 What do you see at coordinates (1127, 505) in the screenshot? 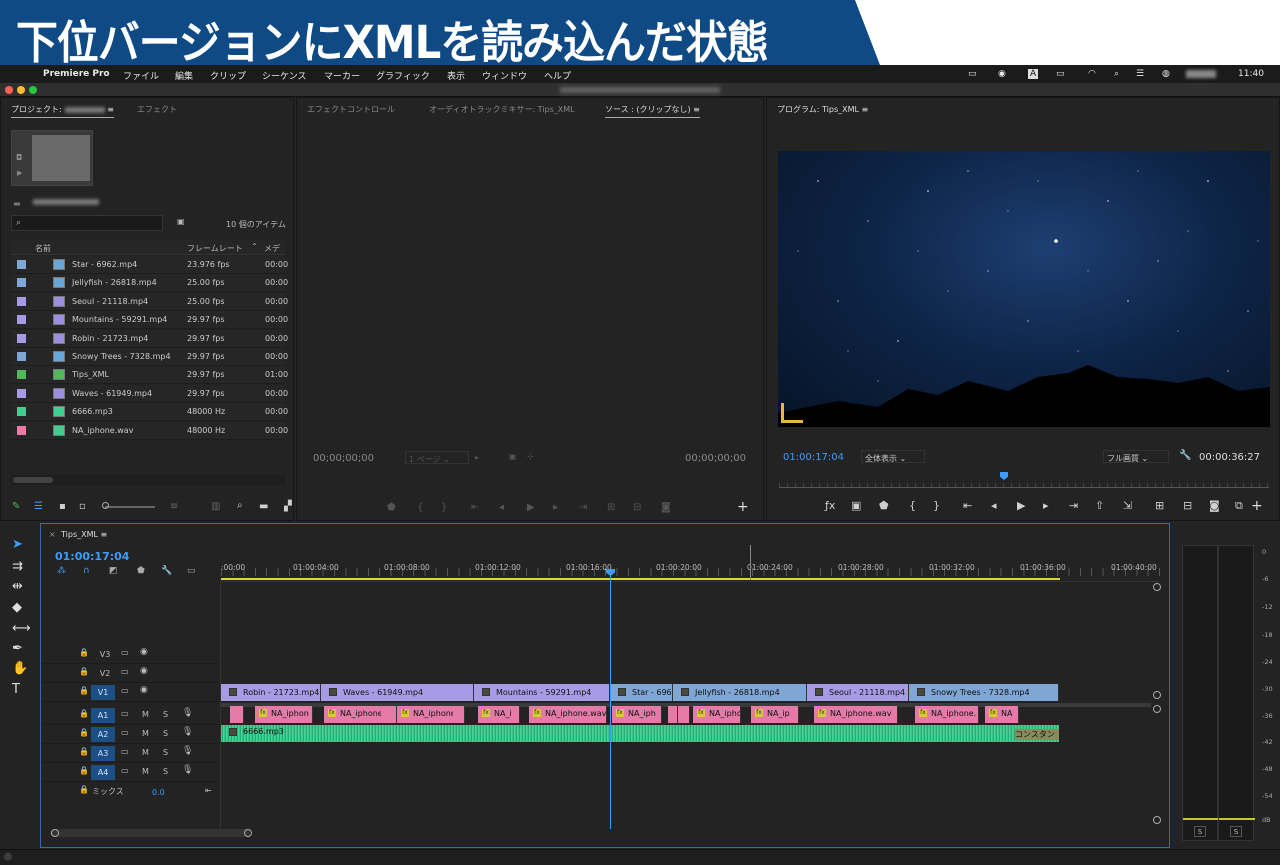
I see `extract-icon: ⇲` at bounding box center [1127, 505].